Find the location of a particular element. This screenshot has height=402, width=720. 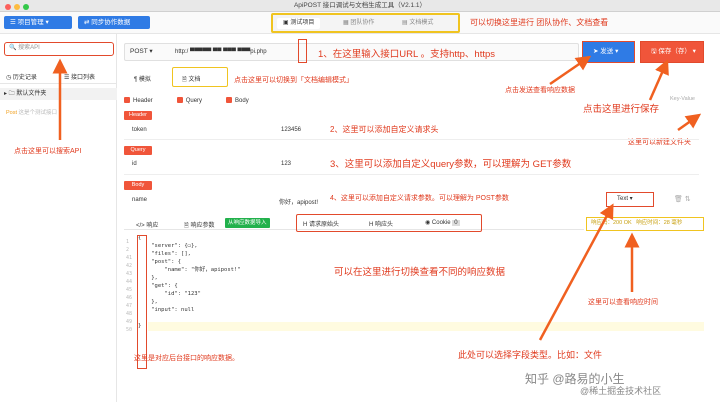

arrow-save is located at coordinates (658, 80).